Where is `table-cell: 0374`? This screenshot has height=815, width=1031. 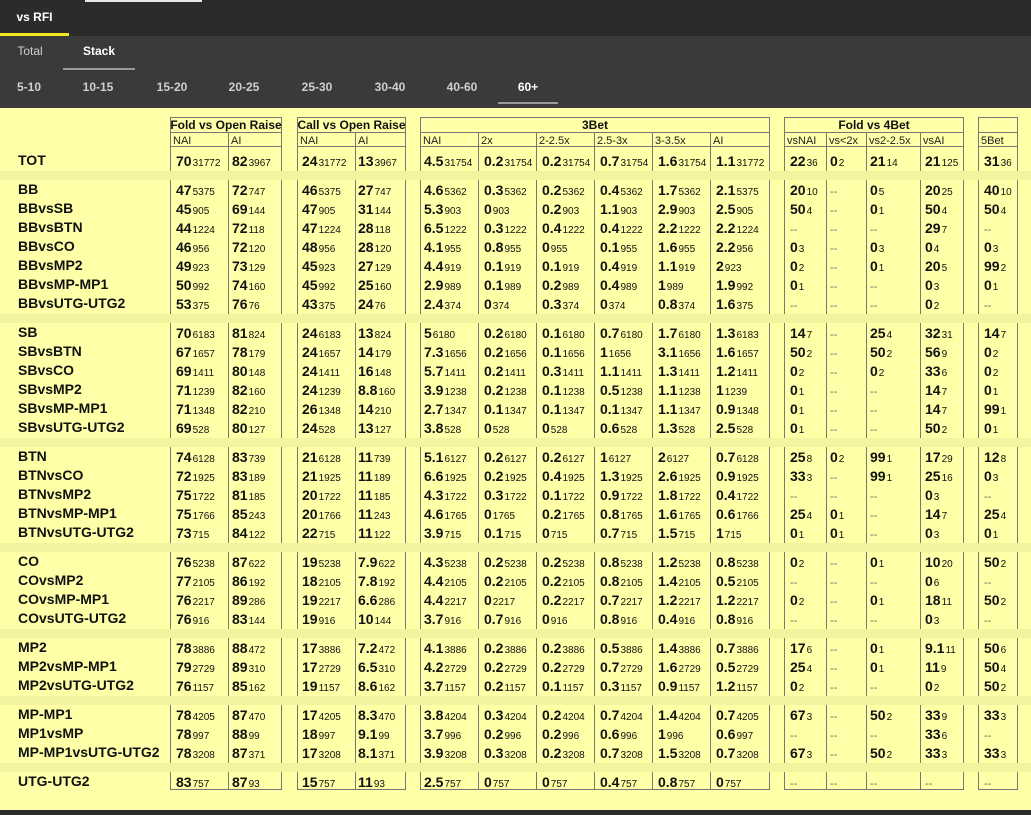 table-cell: 0374 is located at coordinates (496, 305).